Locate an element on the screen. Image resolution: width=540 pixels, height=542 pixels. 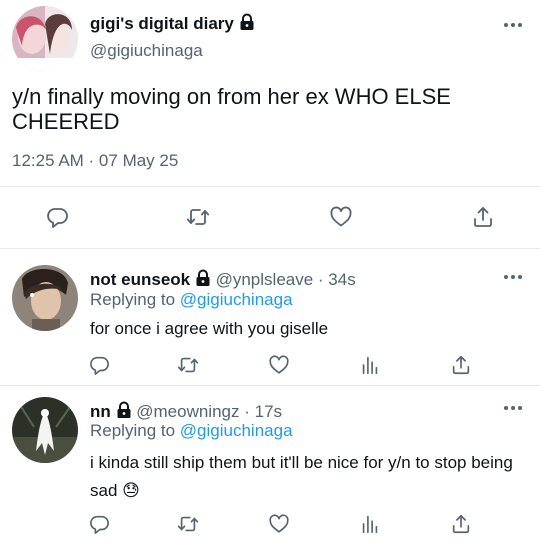
handle: @meowningz is located at coordinates (187, 411).